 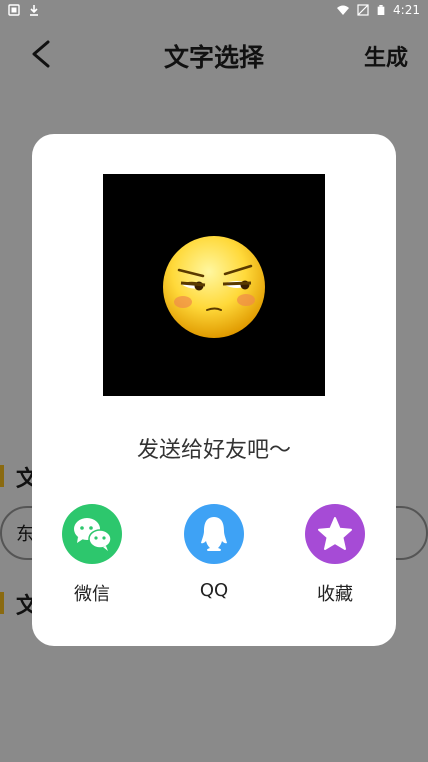 I want to click on share-qq-label: QQ, so click(x=214, y=590).